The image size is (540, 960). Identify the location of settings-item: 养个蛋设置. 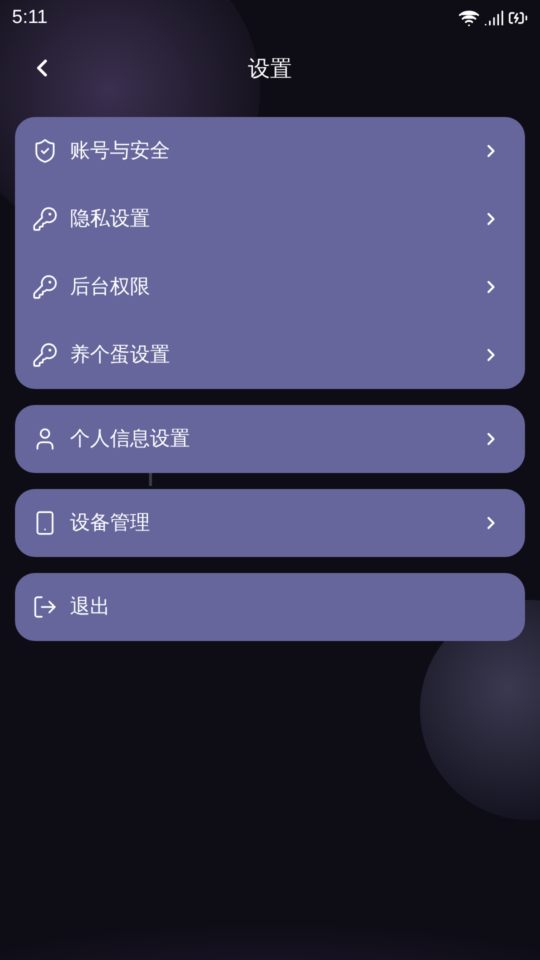
(270, 355).